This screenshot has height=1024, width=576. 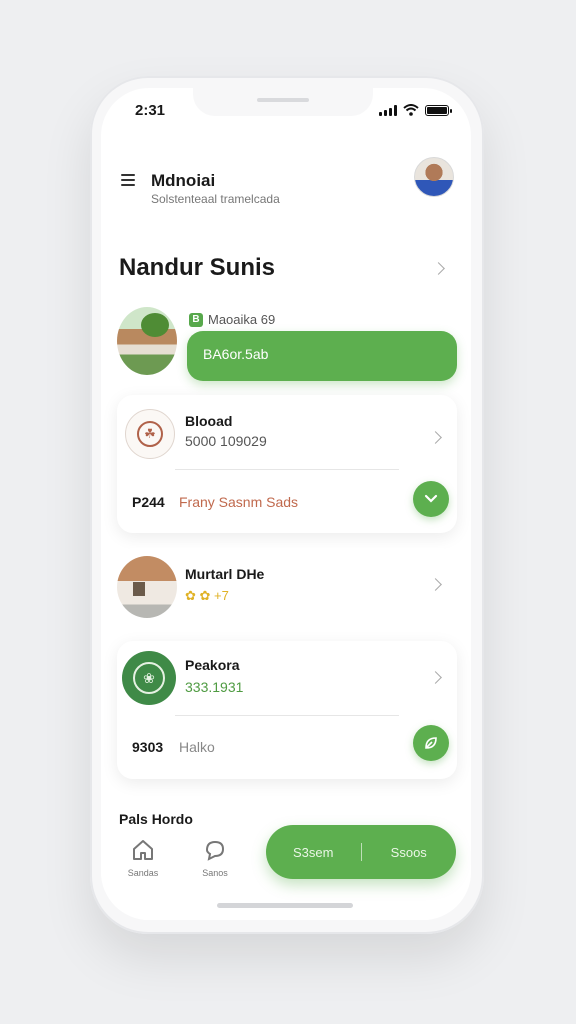 I want to click on item2-rating: ✿ ✿ +7, so click(x=207, y=595).